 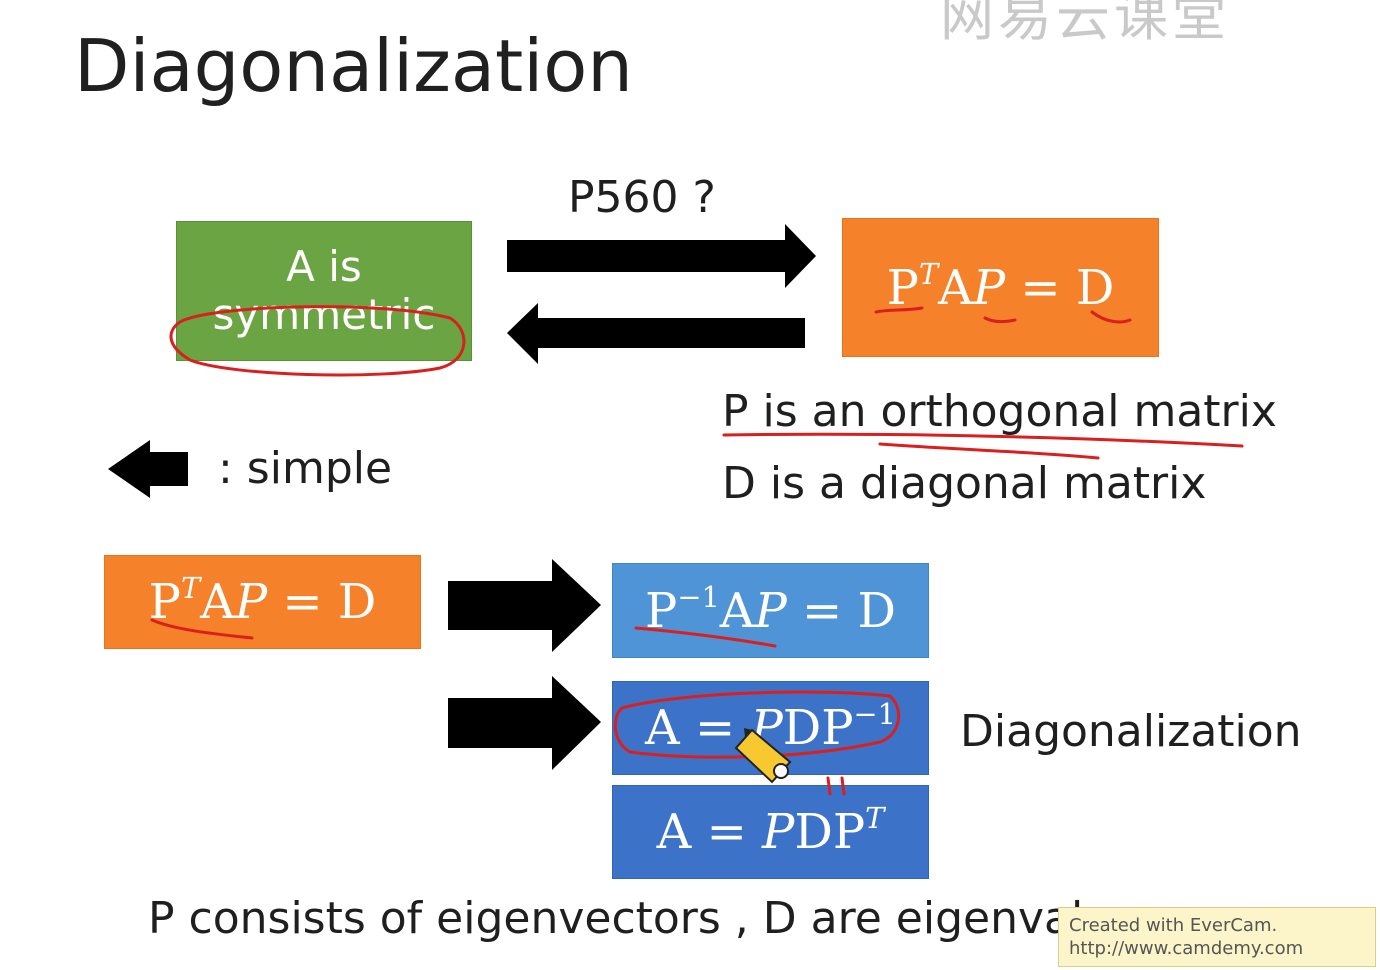 What do you see at coordinates (202, 629) in the screenshot?
I see `annotation-underline-pt-bottom` at bounding box center [202, 629].